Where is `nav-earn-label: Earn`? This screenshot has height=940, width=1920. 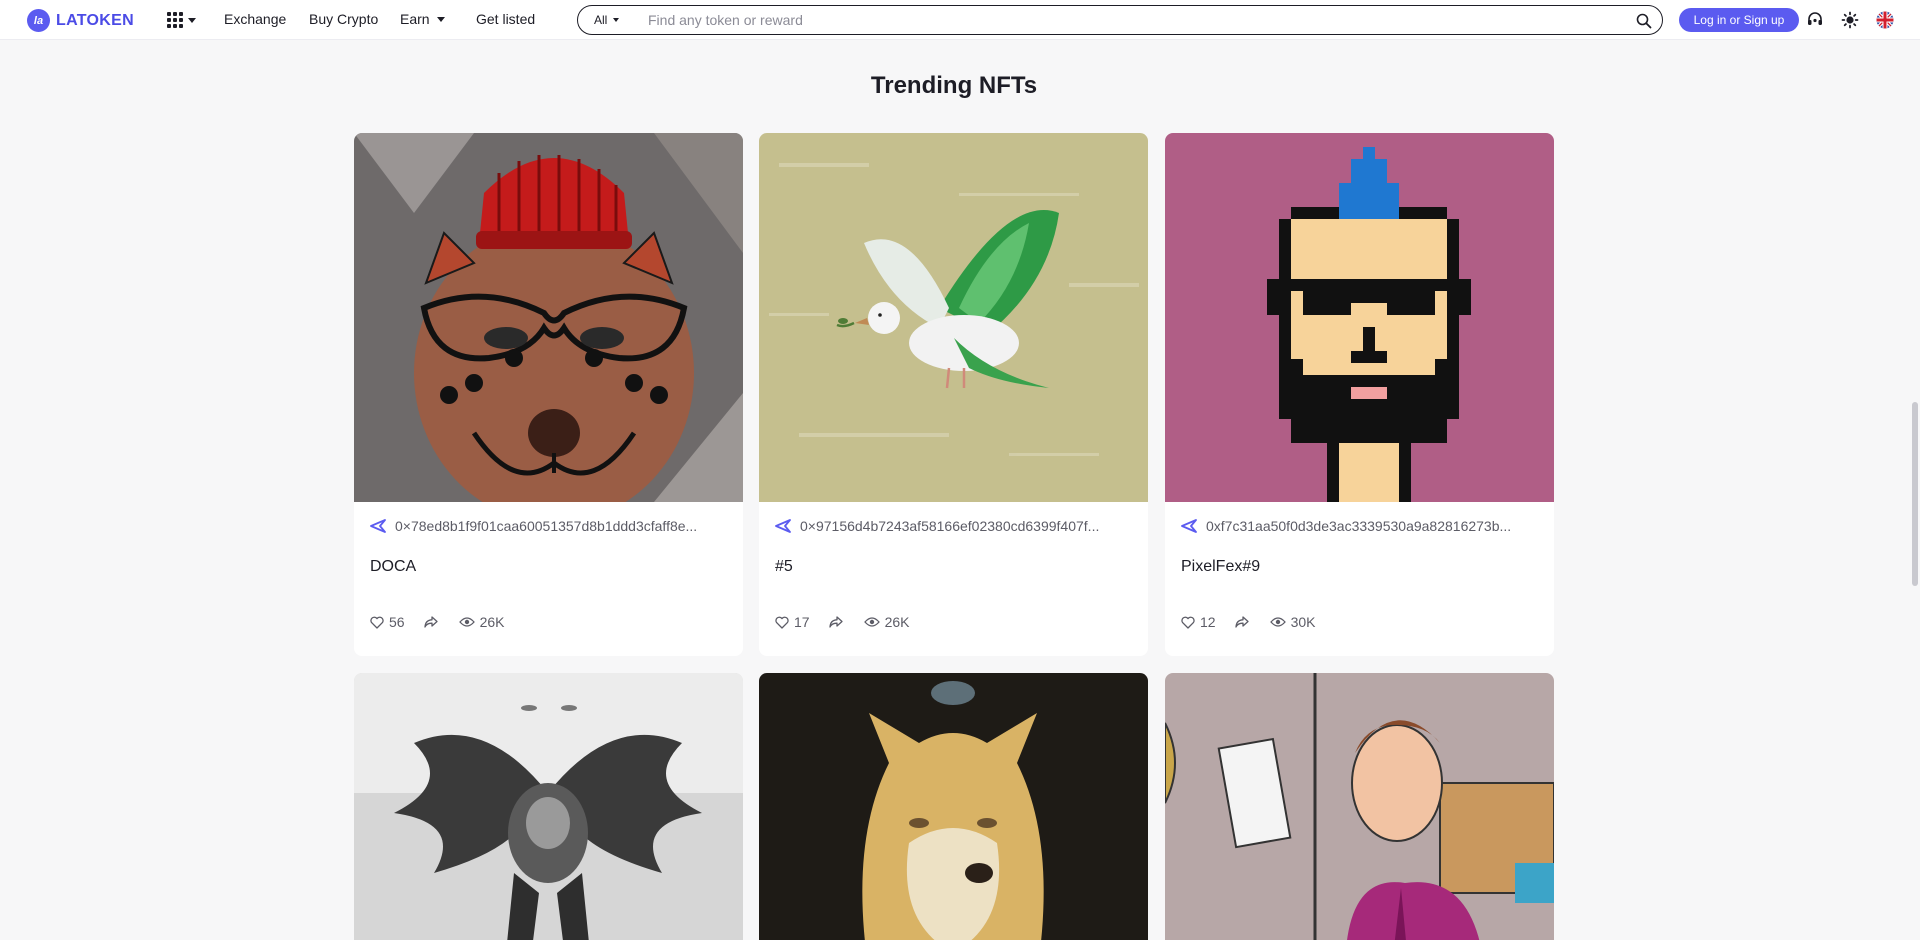 nav-earn-label: Earn is located at coordinates (415, 19).